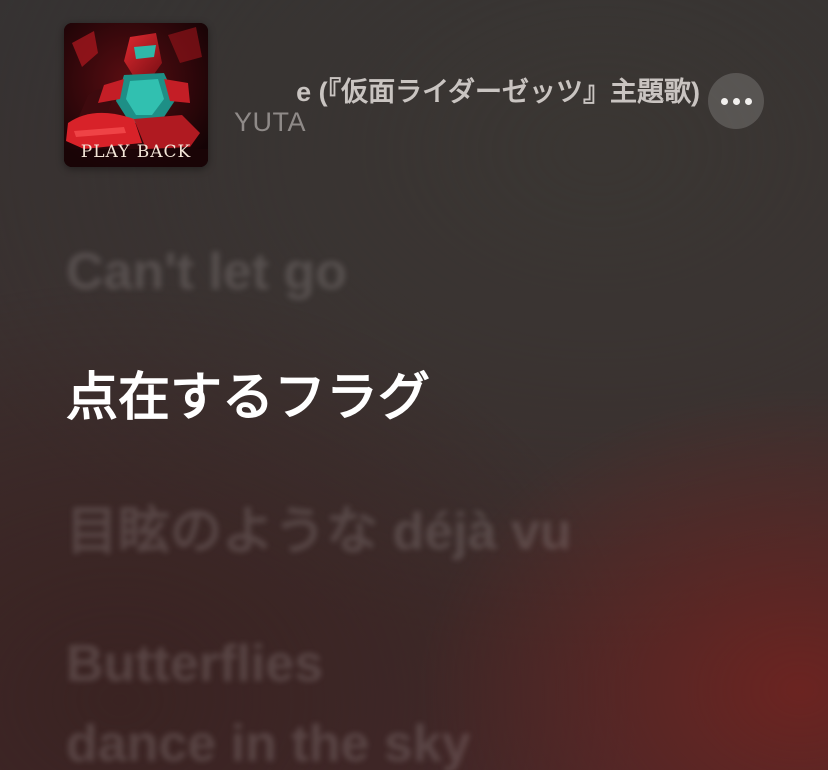 Image resolution: width=828 pixels, height=770 pixels. I want to click on artwork-title-text: PLAY BACK, so click(136, 152).